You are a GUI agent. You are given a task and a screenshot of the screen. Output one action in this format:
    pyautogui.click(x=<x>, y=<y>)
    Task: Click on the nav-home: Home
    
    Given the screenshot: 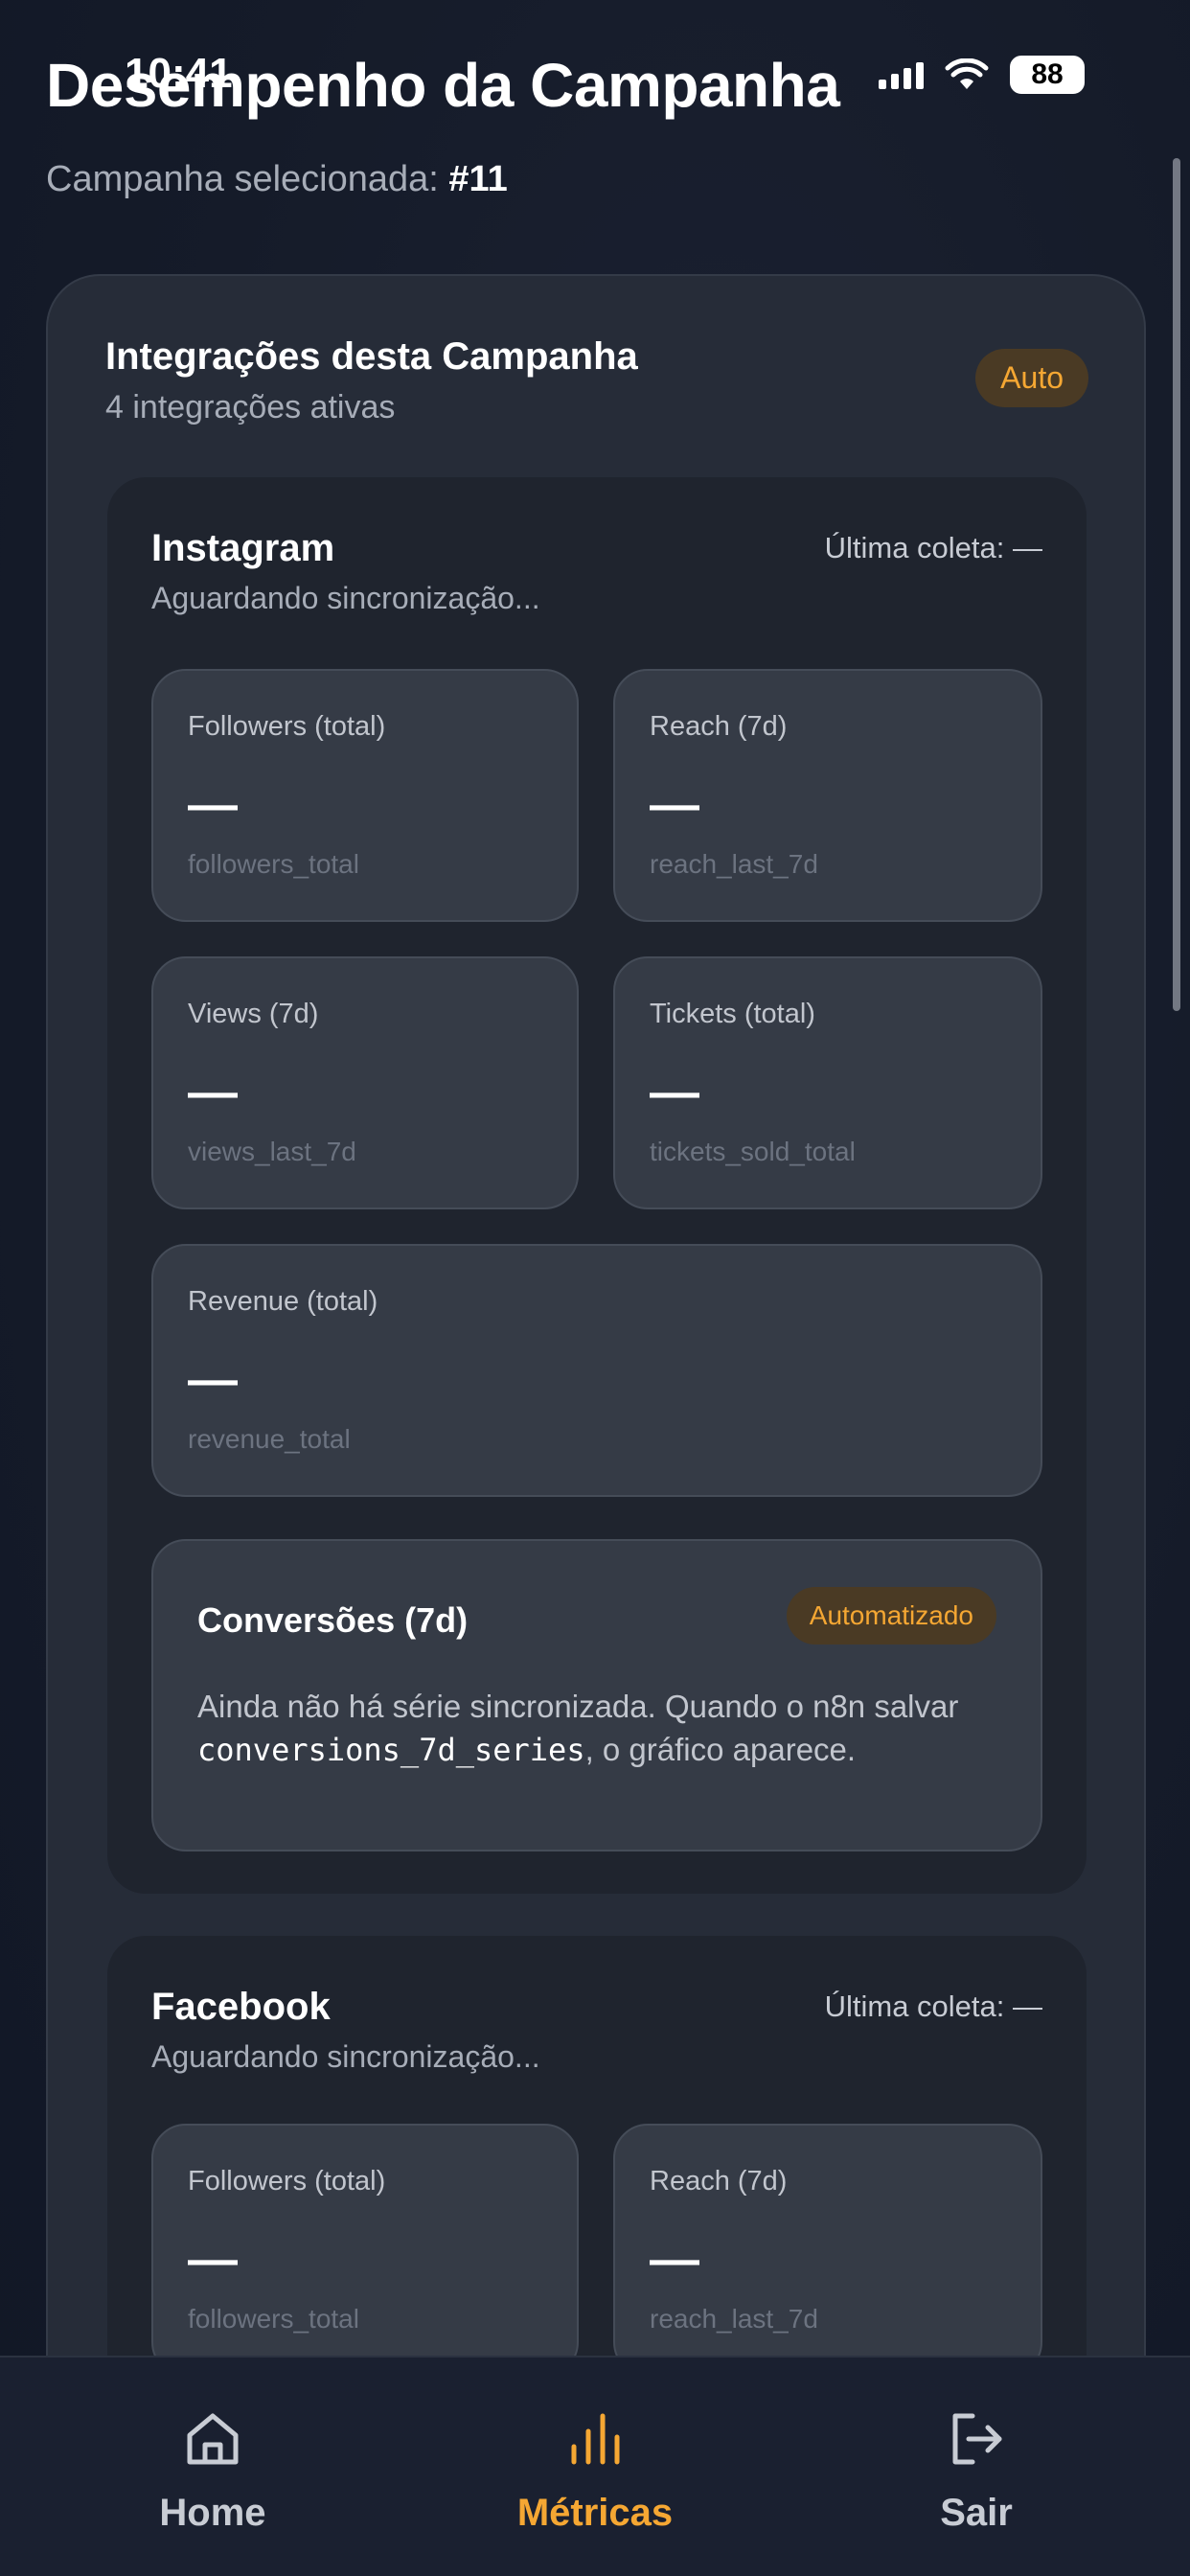 What is the action you would take?
    pyautogui.click(x=213, y=2470)
    